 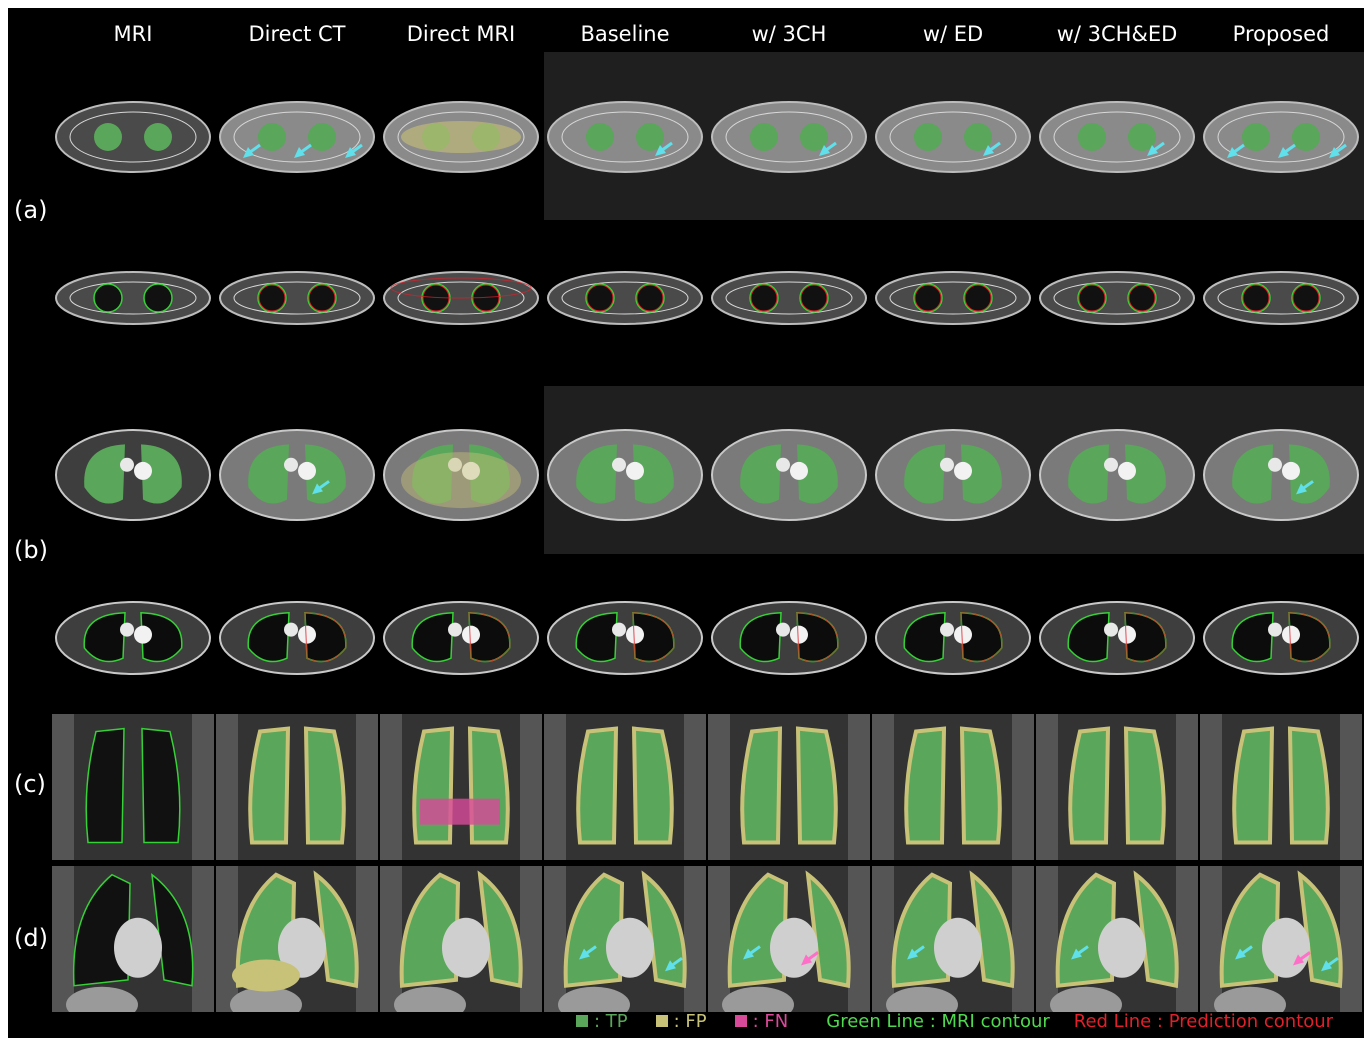 What do you see at coordinates (625, 137) in the screenshot?
I see `tile-a-overlay-baseline` at bounding box center [625, 137].